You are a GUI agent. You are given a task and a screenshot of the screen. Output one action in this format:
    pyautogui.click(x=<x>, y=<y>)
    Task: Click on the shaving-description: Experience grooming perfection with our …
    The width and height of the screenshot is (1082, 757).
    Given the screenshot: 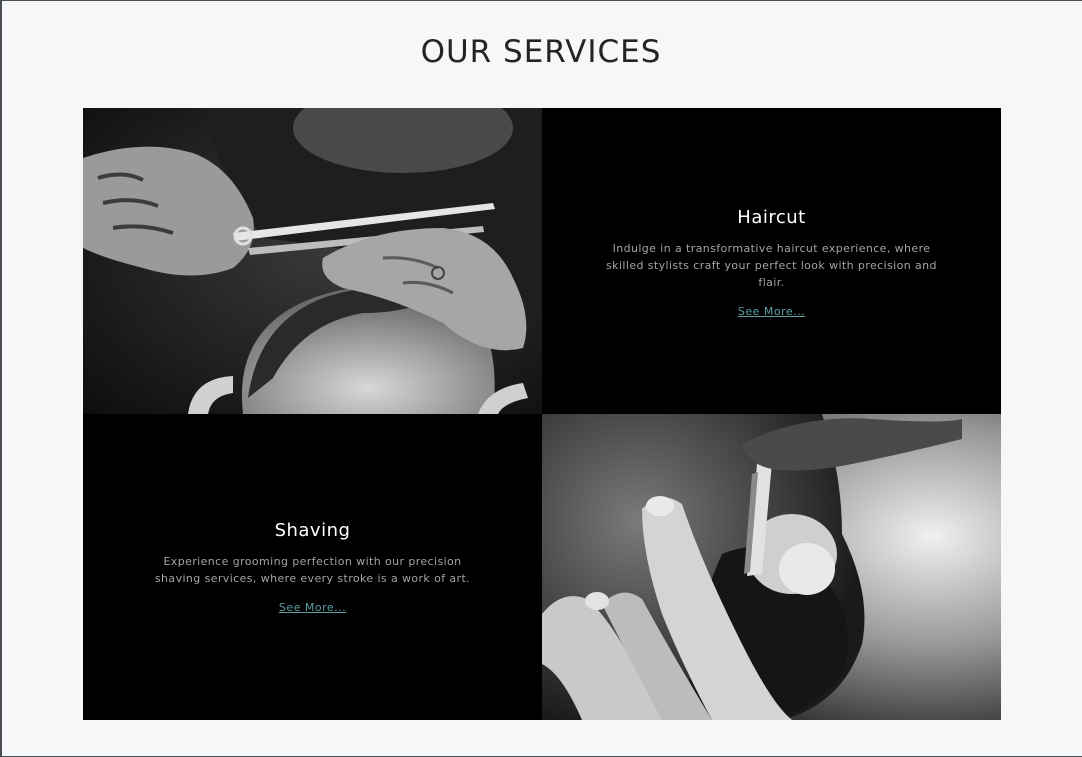 What is the action you would take?
    pyautogui.click(x=312, y=570)
    